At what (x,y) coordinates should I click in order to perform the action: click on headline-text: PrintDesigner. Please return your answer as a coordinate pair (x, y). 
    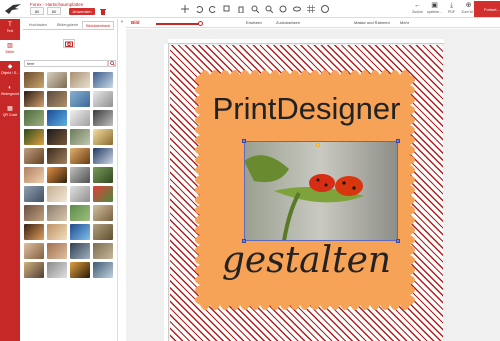
    Looking at the image, I should click on (306, 109).